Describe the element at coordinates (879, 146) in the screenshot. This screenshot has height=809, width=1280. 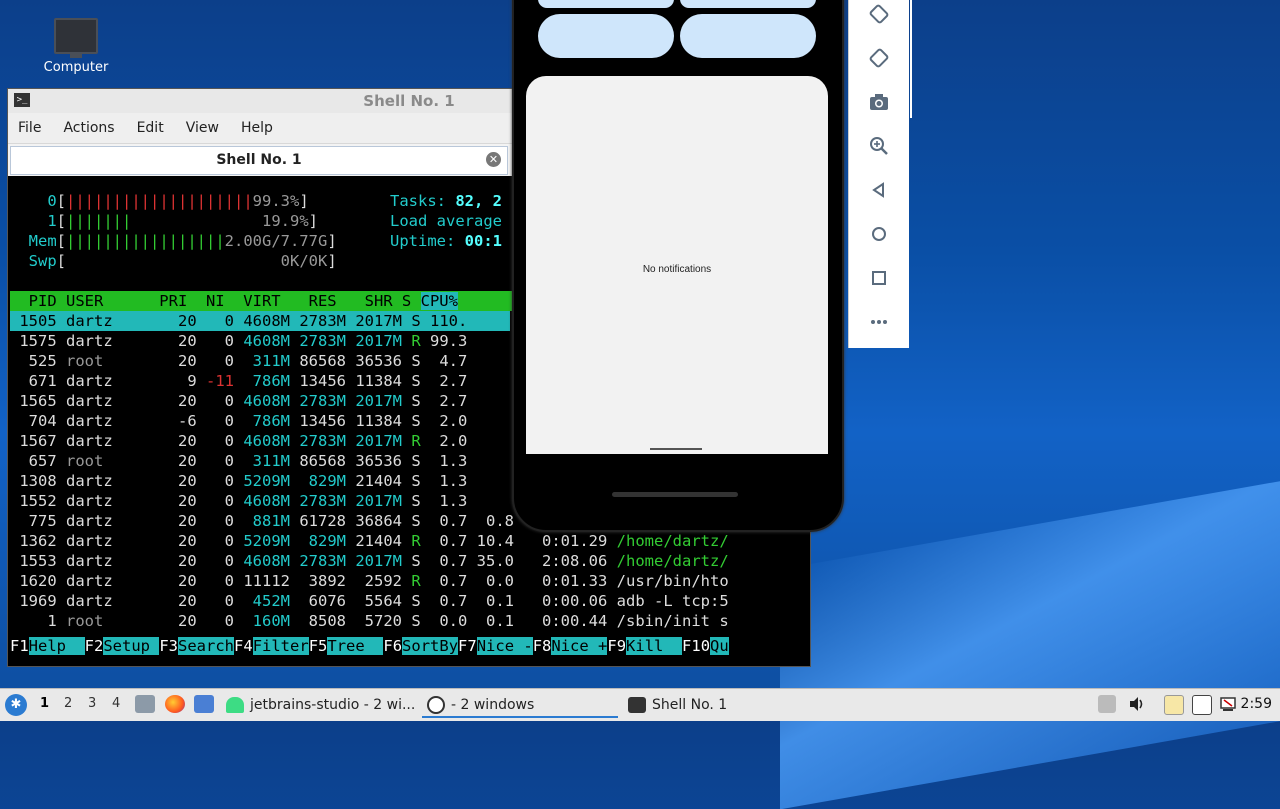
I see `zoom-icon` at that location.